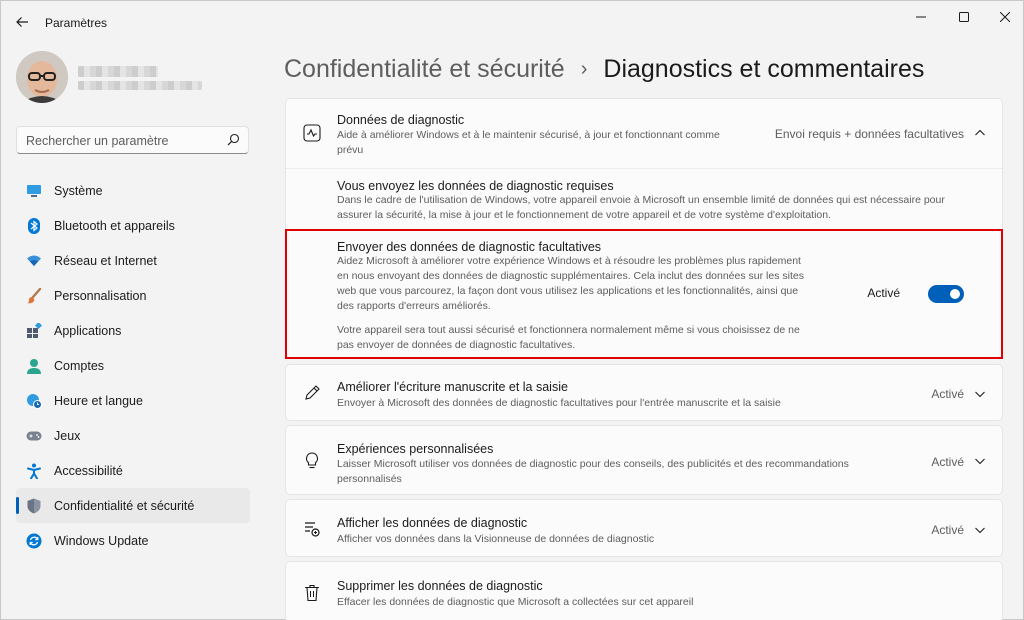  I want to click on accessibility-icon, so click(34, 471).